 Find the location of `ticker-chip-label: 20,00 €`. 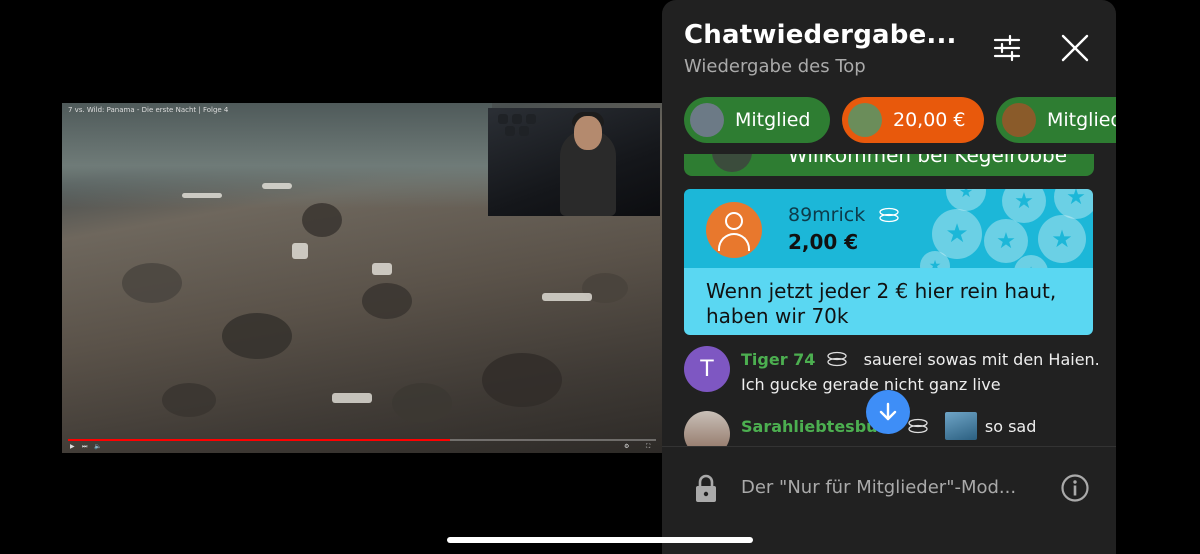

ticker-chip-label: 20,00 € is located at coordinates (929, 120).